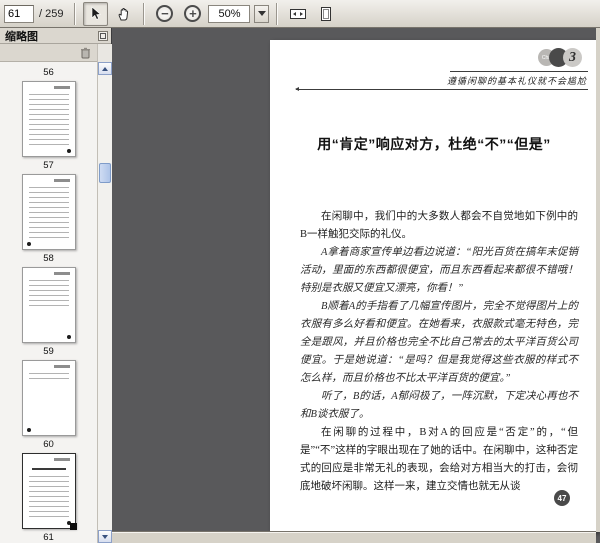 The width and height of the screenshot is (600, 543). What do you see at coordinates (48, 258) in the screenshot?
I see `thumbnail-label: 58` at bounding box center [48, 258].